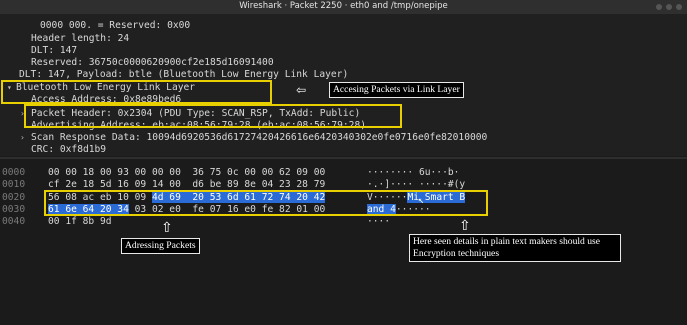 The height and width of the screenshot is (325, 687). Describe the element at coordinates (160, 246) in the screenshot. I see `addressing-note: Adressing Packets` at that location.